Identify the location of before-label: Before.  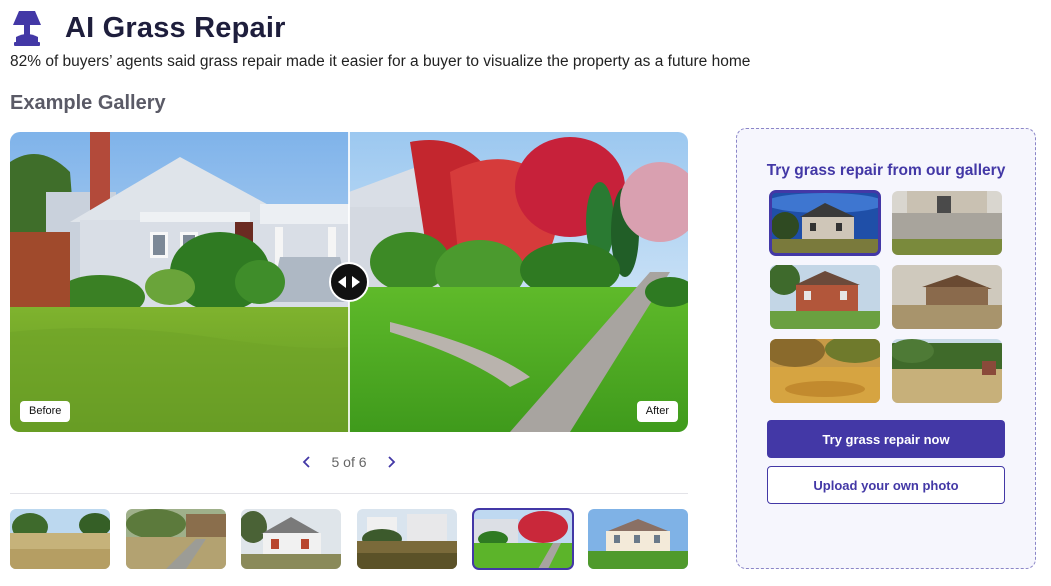
(45, 411).